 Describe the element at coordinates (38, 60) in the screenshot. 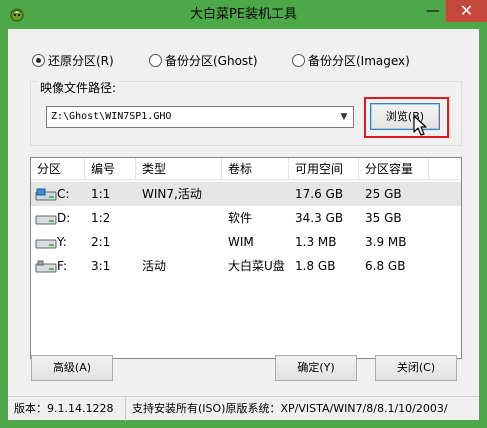

I see `radio-restore-indicator` at that location.